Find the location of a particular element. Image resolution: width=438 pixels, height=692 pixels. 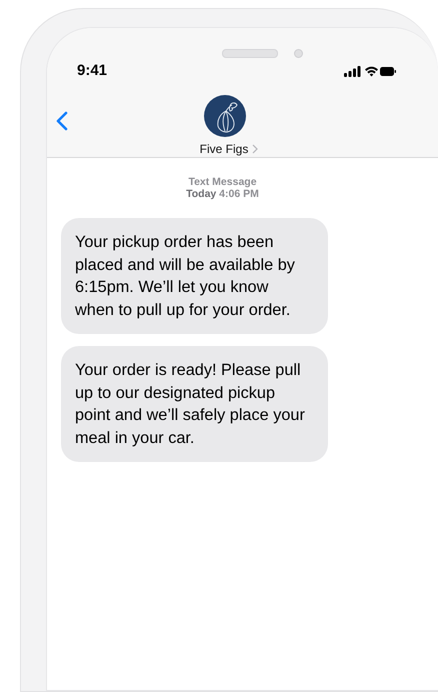

chevron-right-icon is located at coordinates (255, 149).